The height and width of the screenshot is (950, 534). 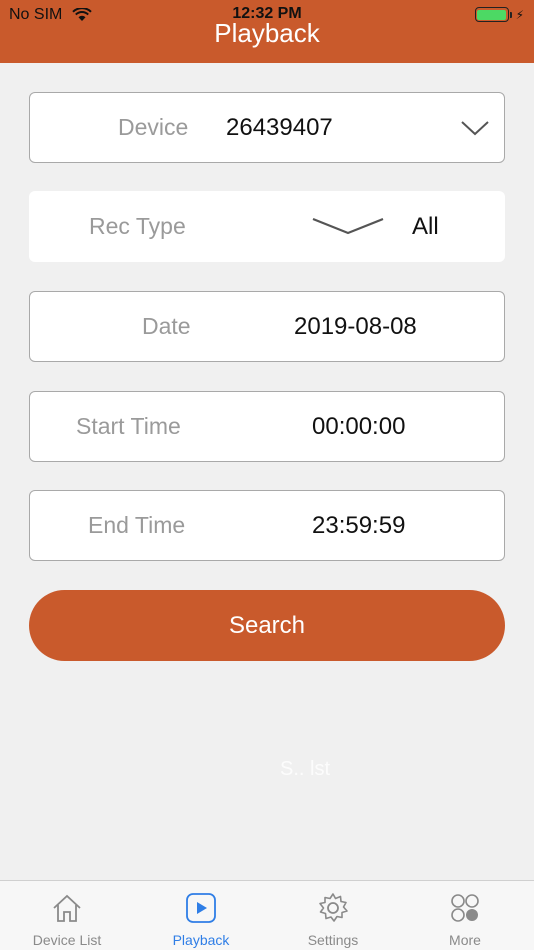 What do you see at coordinates (359, 426) in the screenshot?
I see `start-time-value: 00:00:00` at bounding box center [359, 426].